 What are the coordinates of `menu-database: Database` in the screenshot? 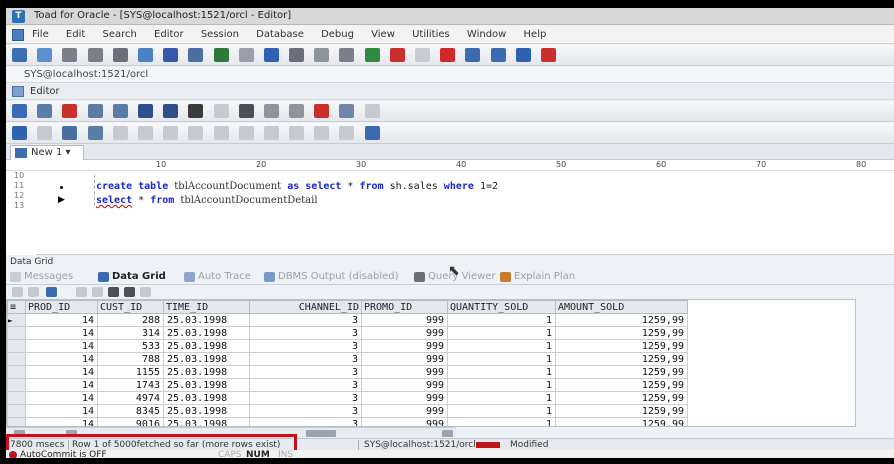 It's located at (280, 34).